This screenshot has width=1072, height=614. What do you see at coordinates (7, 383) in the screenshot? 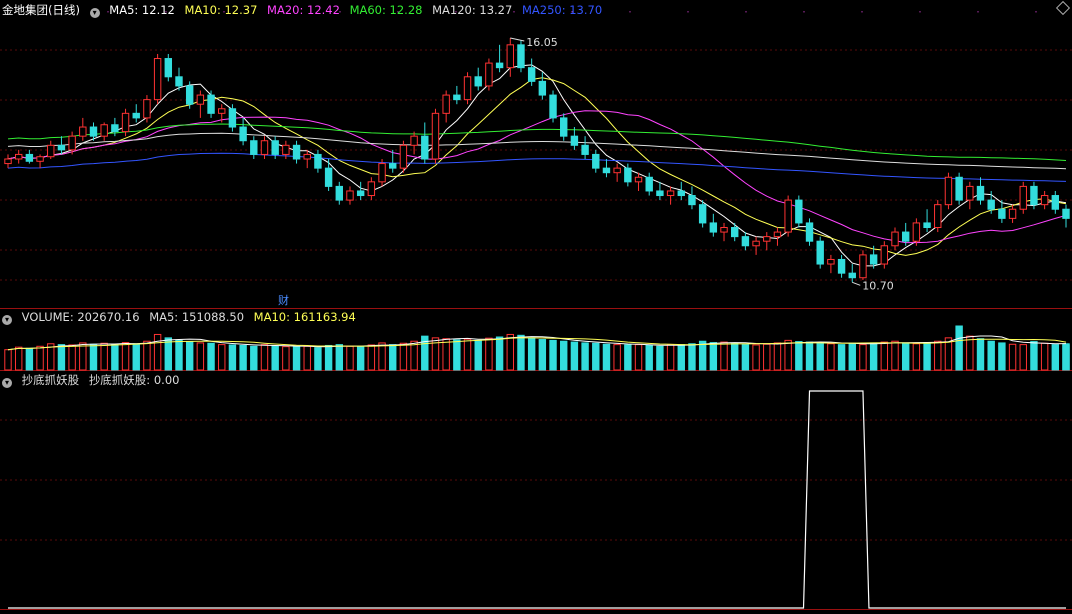
I see `indicator-collapse-icon: ▾` at bounding box center [7, 383].